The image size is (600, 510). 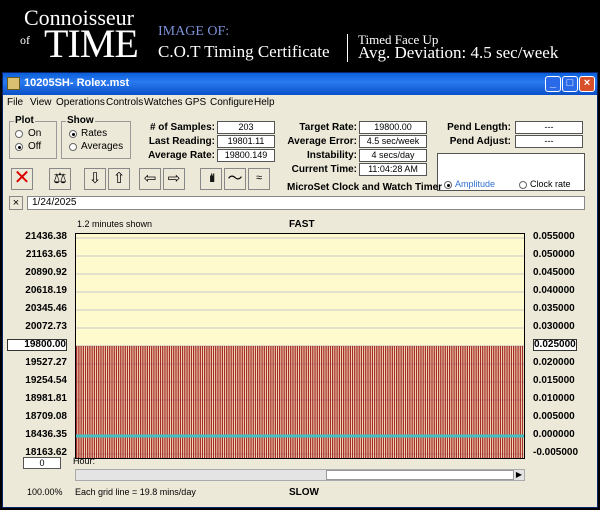 I want to click on amplitude-radio, so click(x=448, y=185).